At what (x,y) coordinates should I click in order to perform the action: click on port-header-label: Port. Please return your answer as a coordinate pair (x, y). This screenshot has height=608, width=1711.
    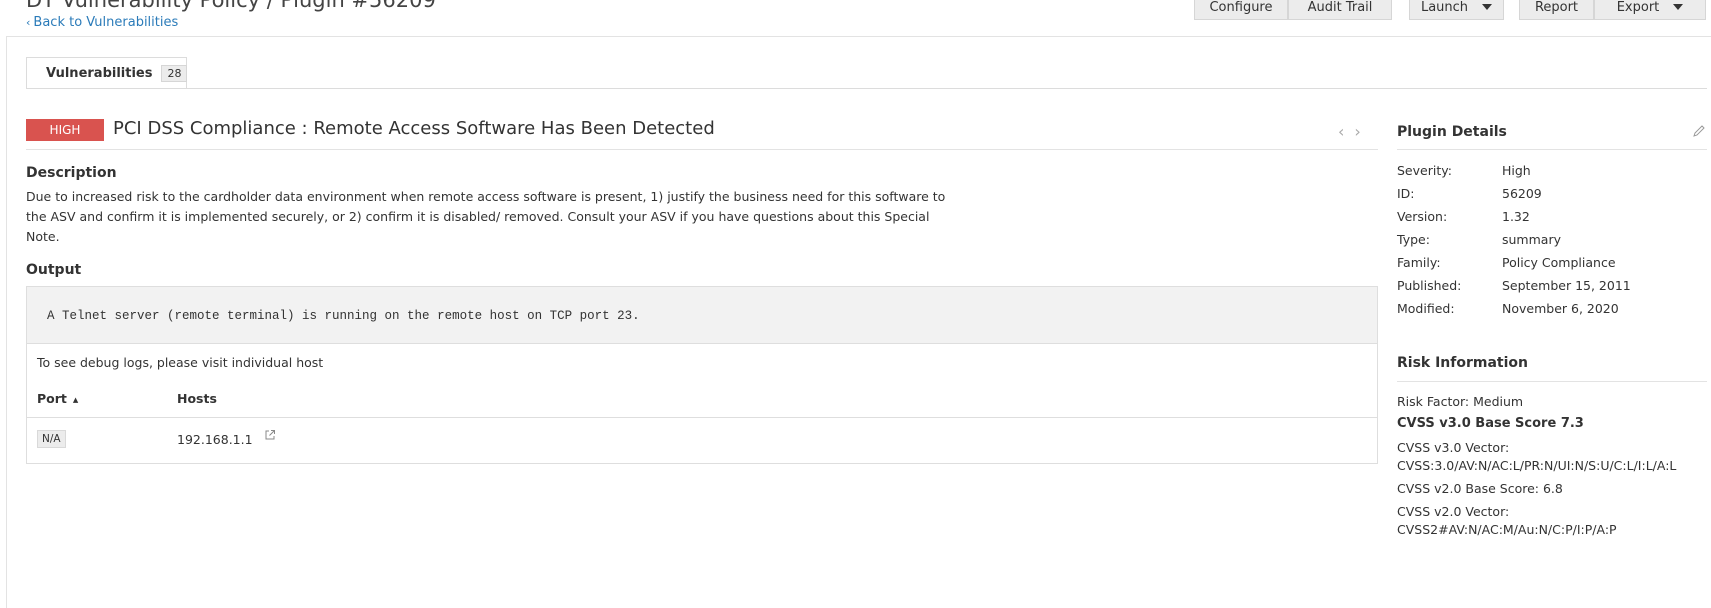
    Looking at the image, I should click on (52, 398).